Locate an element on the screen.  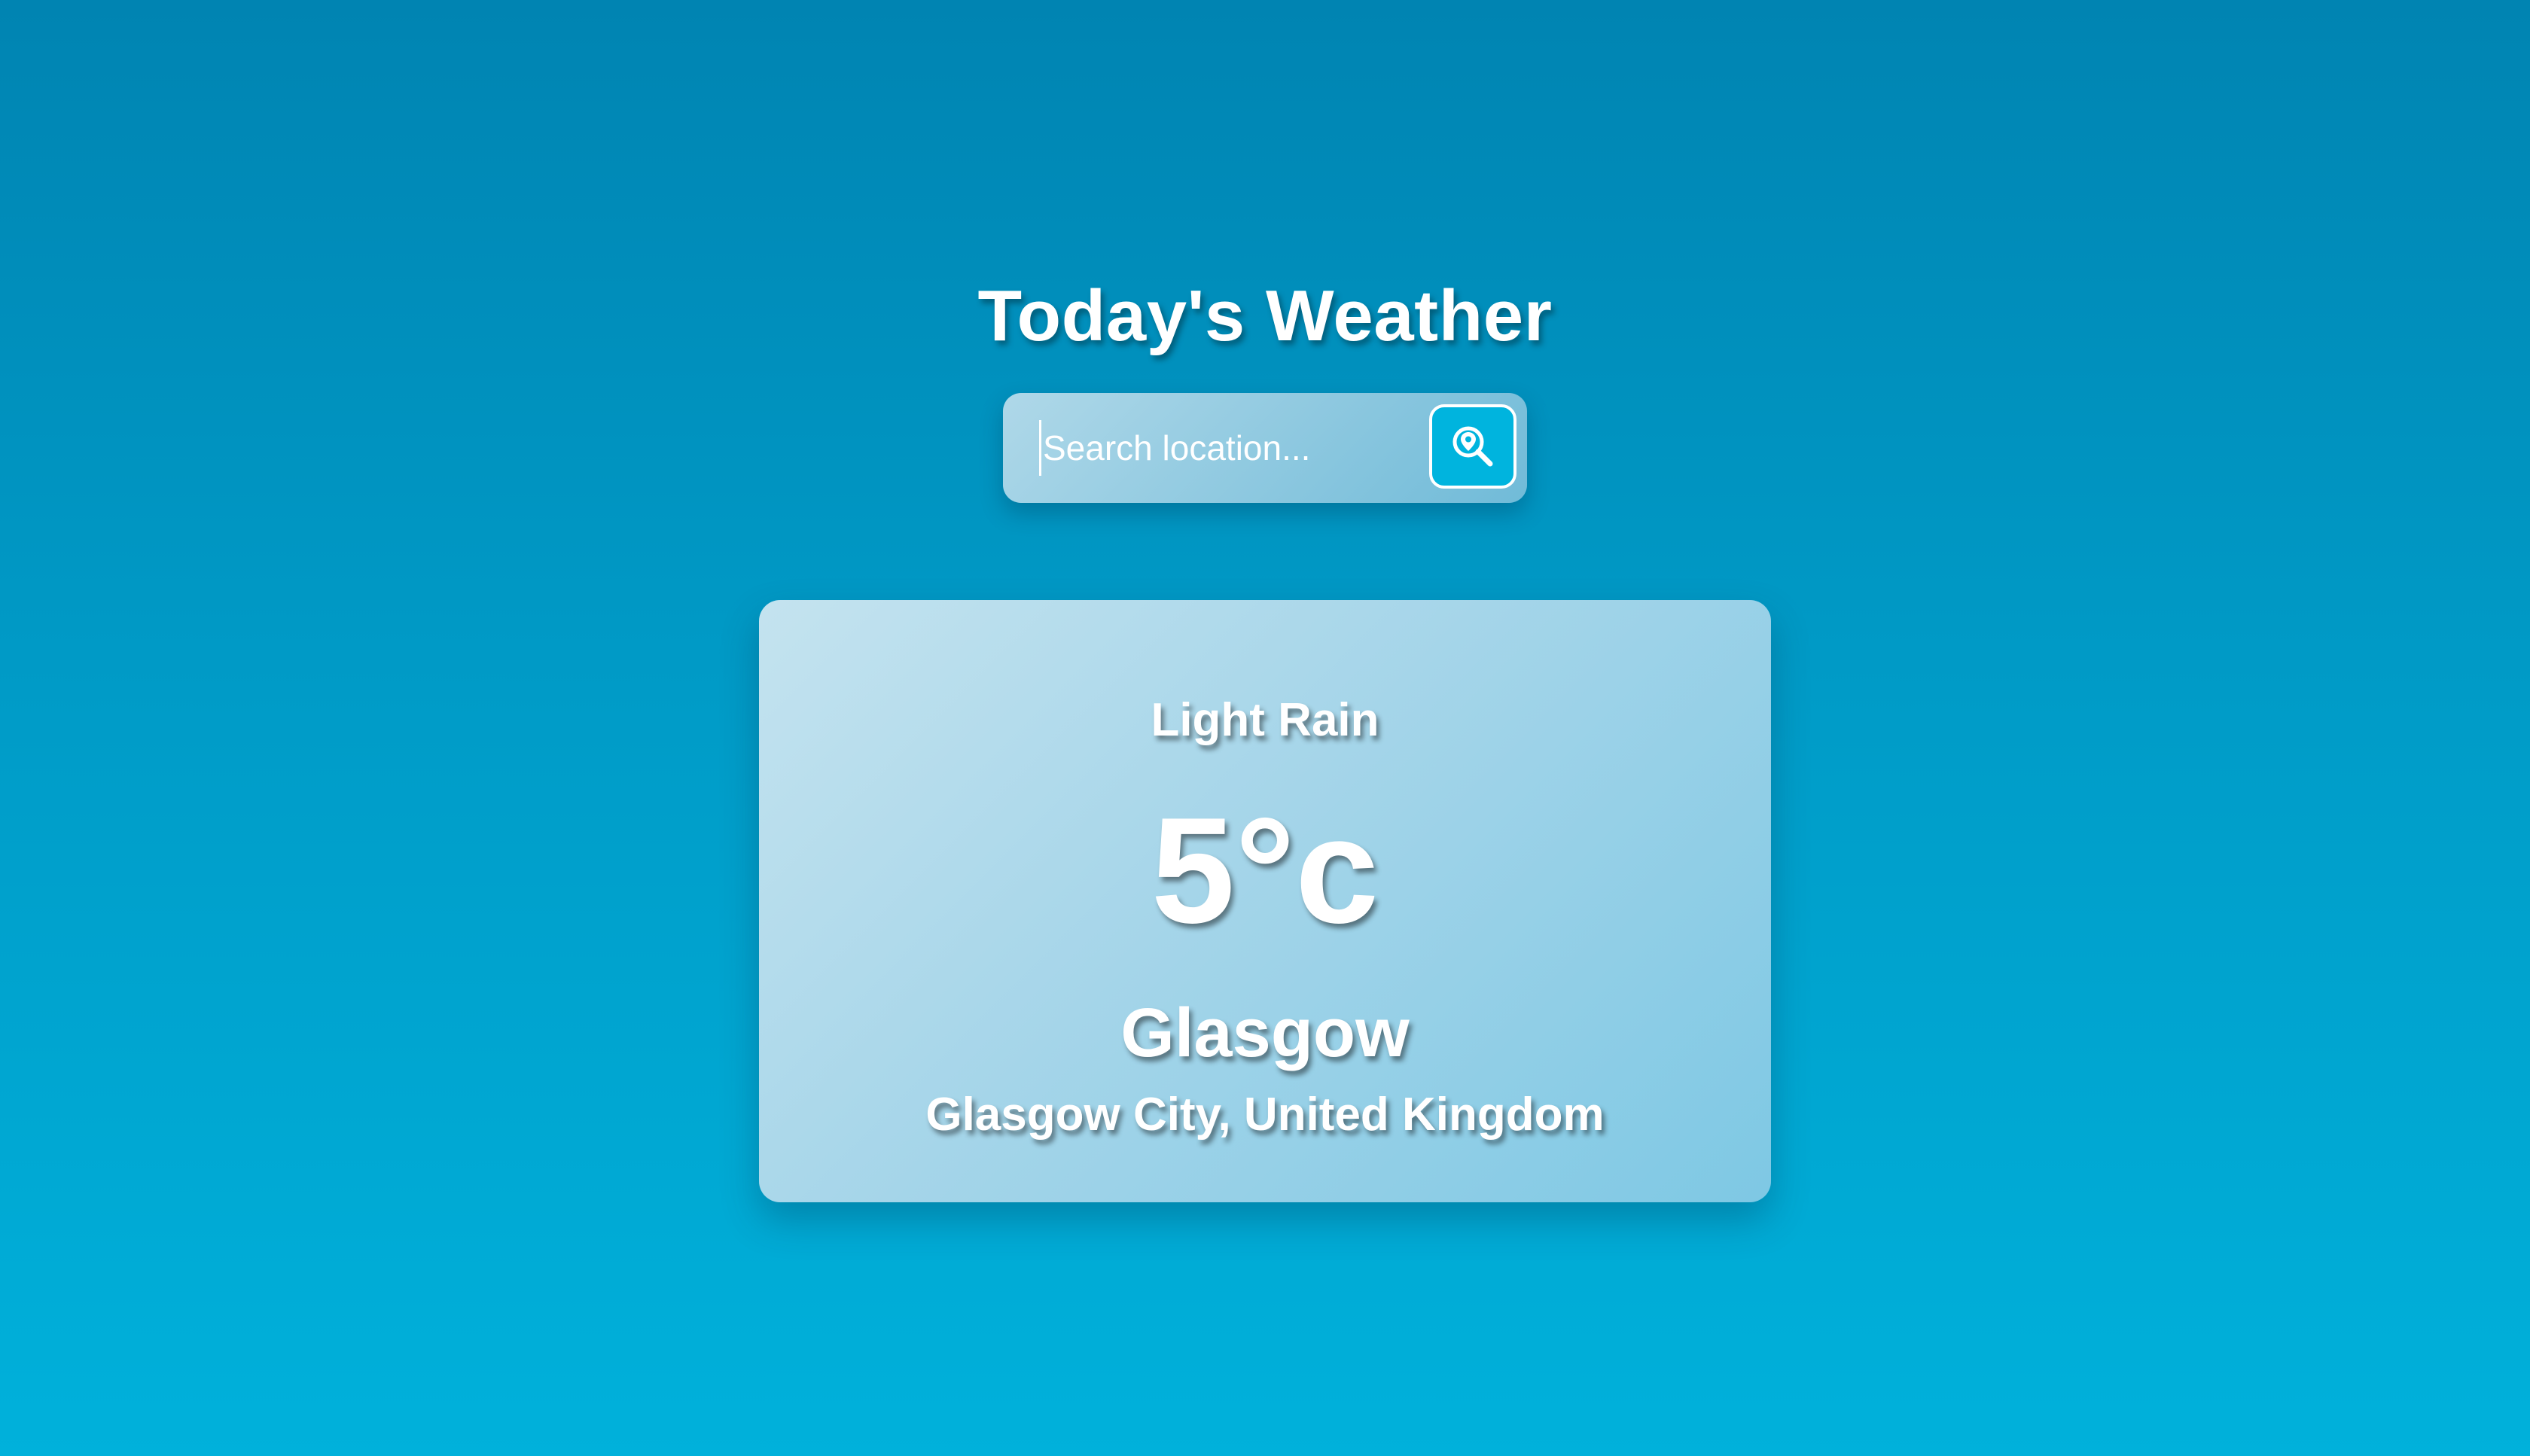
search-bar is located at coordinates (1265, 448).